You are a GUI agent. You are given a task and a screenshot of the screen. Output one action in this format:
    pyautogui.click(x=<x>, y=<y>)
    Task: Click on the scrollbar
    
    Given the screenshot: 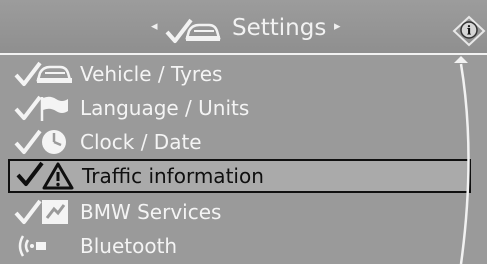 What is the action you would take?
    pyautogui.click(x=463, y=159)
    